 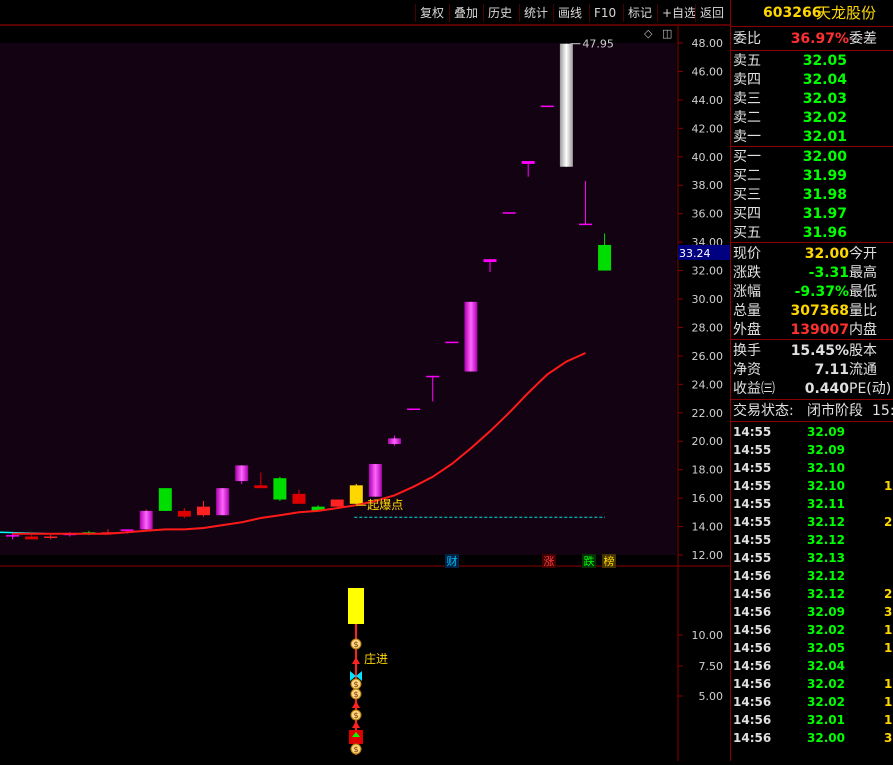 I want to click on ask-row: 卖三 32.03, so click(x=812, y=99).